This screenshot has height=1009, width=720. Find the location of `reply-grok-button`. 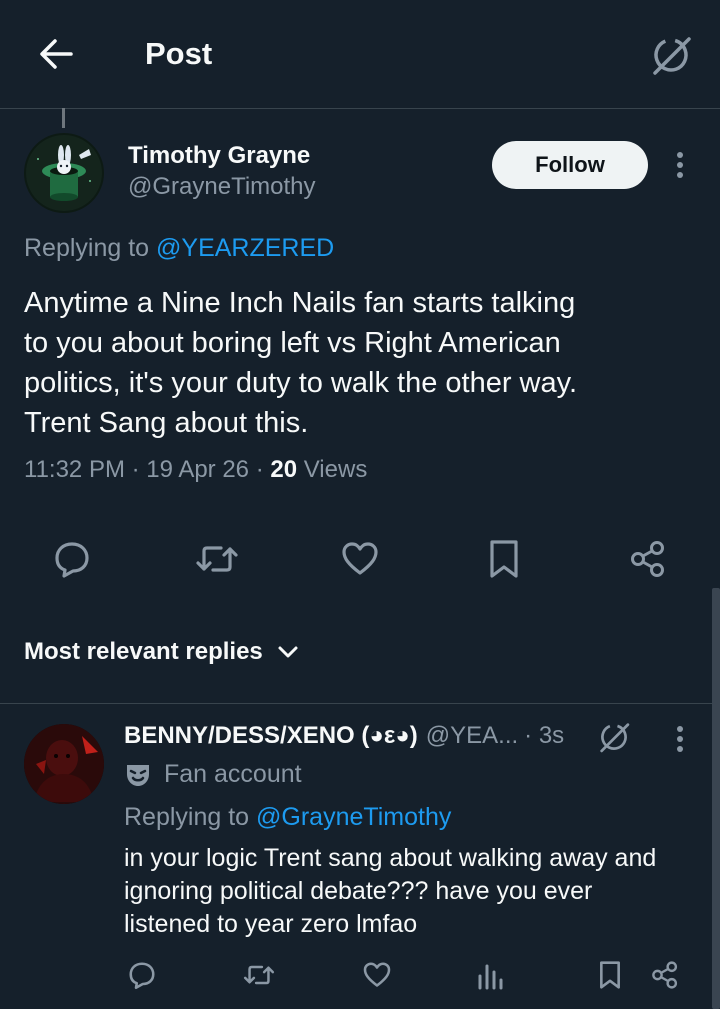

reply-grok-button is located at coordinates (614, 737).